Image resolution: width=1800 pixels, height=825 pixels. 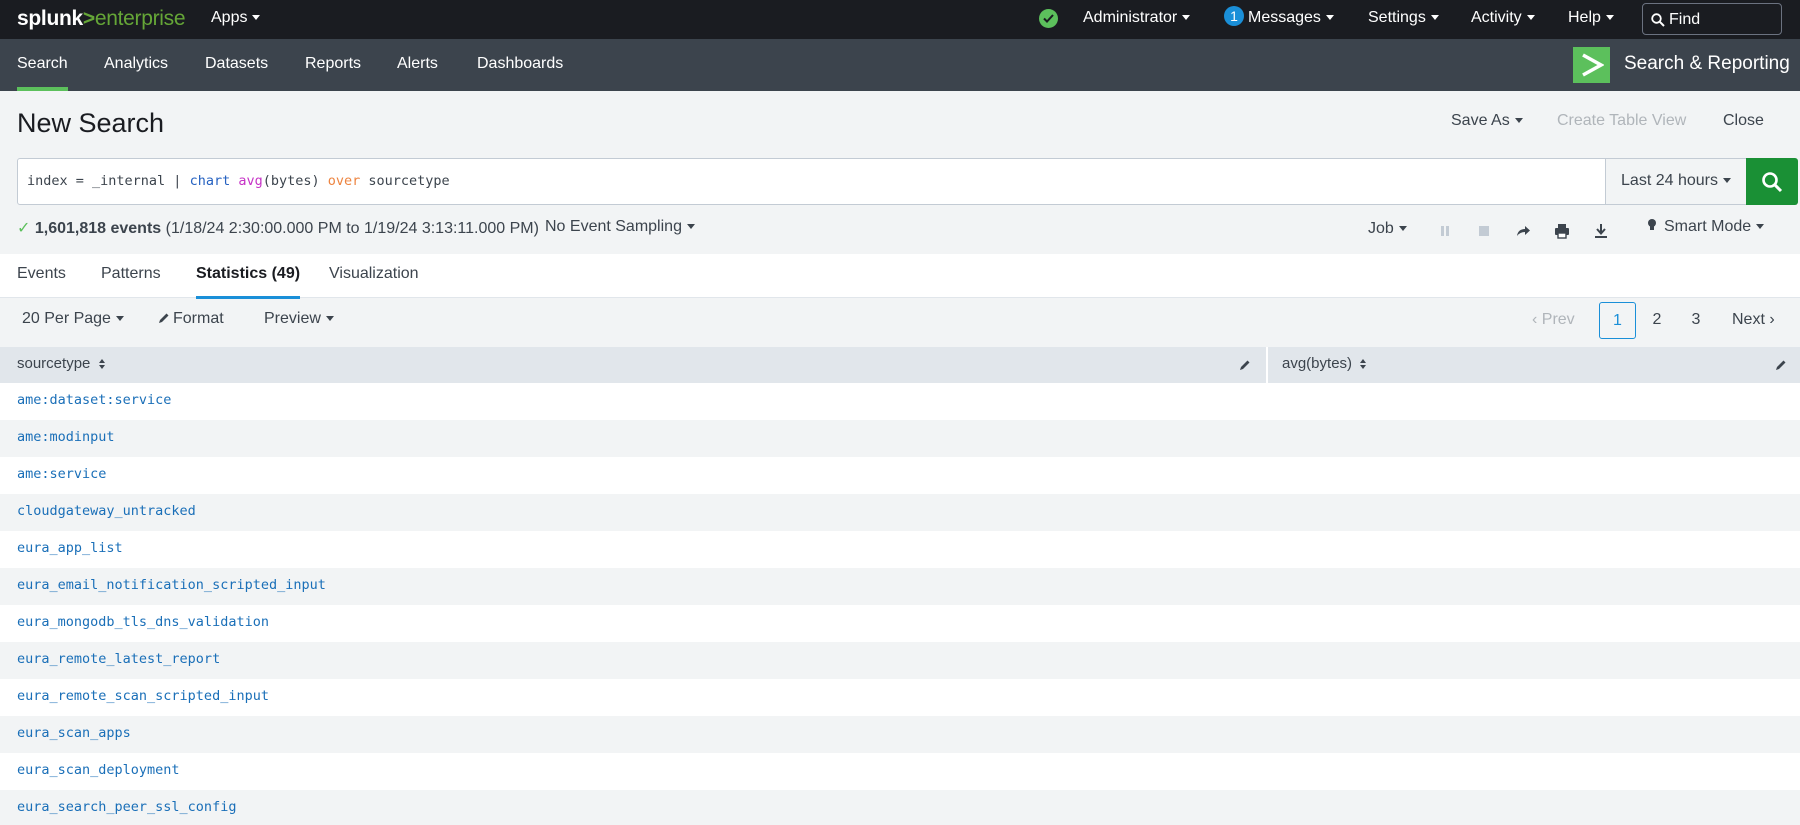 What do you see at coordinates (900, 549) in the screenshot?
I see `table-row: eura_app_list` at bounding box center [900, 549].